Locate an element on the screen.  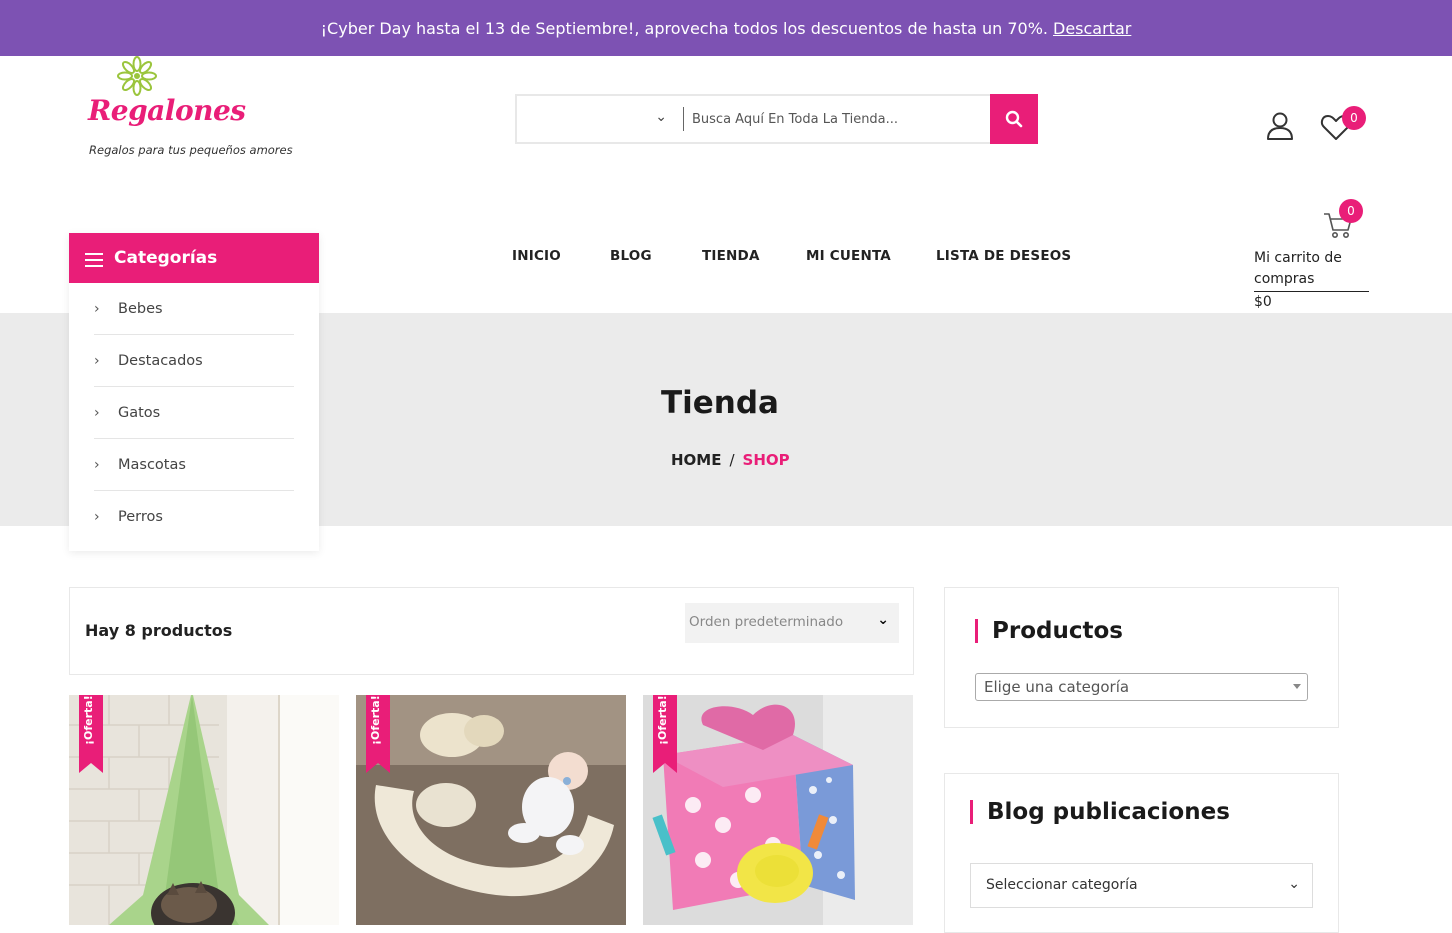
wishlist-count-badge: 0 is located at coordinates (1354, 118).